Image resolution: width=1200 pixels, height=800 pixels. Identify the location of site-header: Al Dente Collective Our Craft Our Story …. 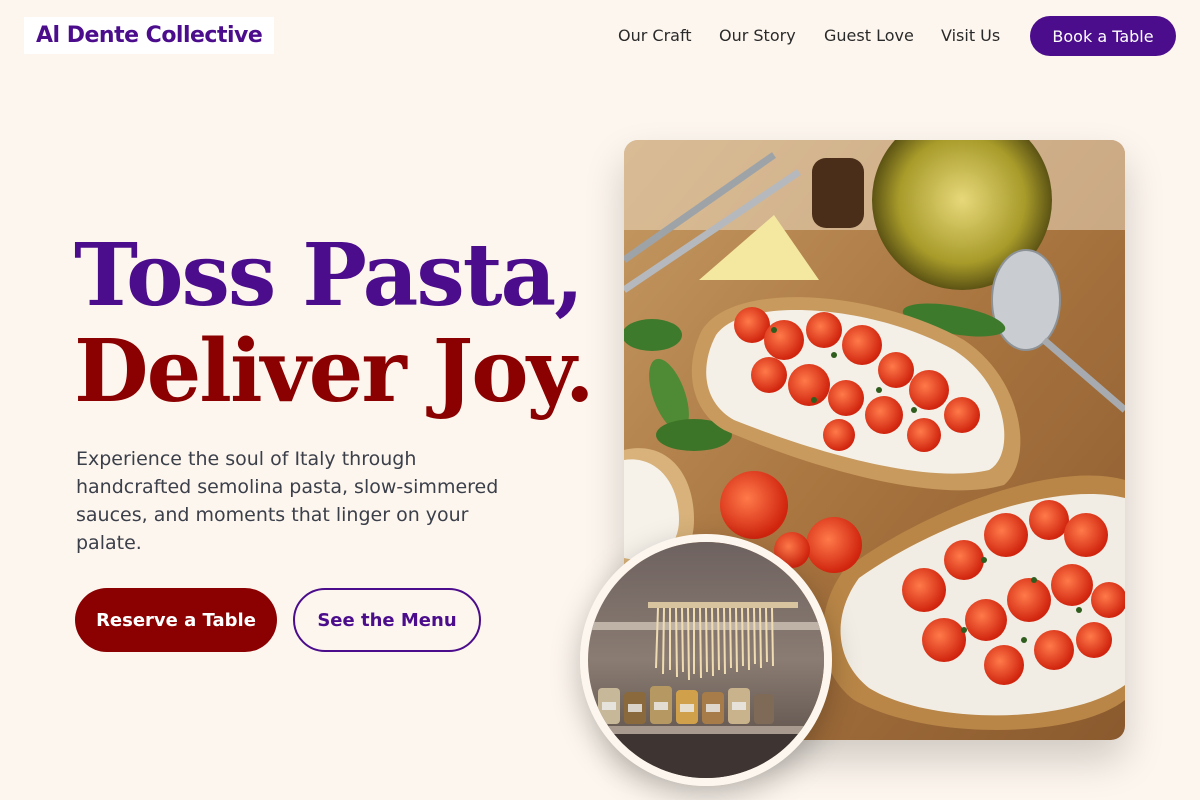
(600, 36).